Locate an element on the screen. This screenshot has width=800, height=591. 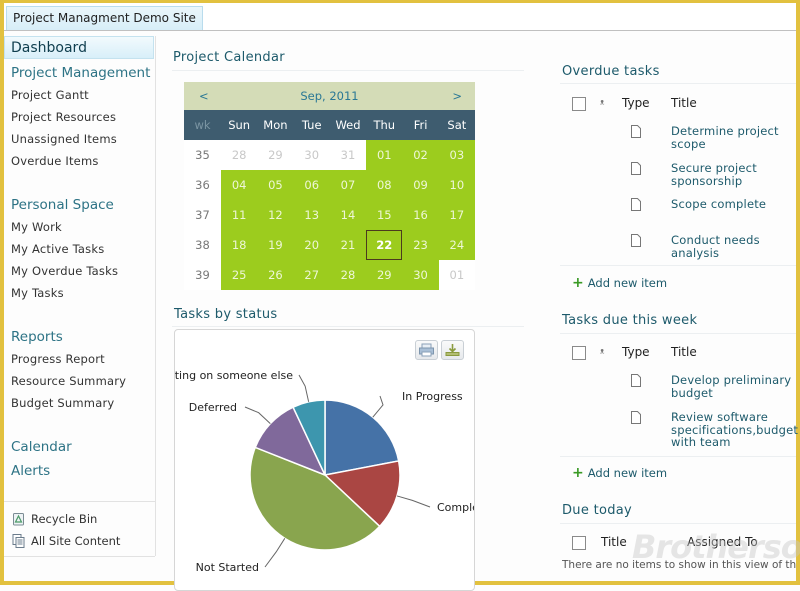
calendar-day: 27 is located at coordinates (311, 275).